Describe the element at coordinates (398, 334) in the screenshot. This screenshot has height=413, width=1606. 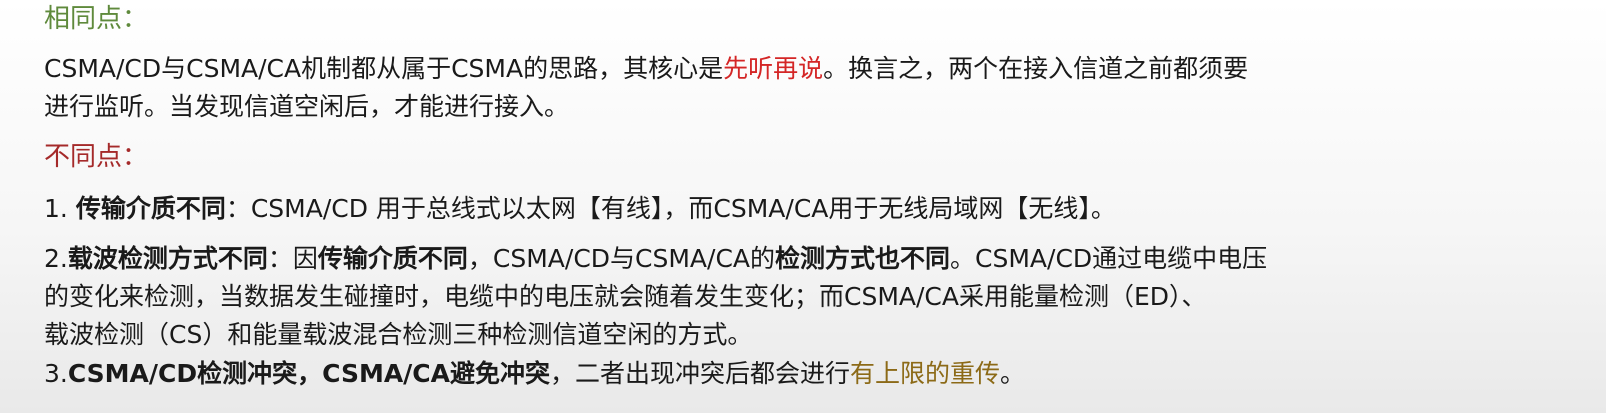
I see `text-segment: 载波检测（CS）和能量载波混合检测三种检测信道空闲的方式。` at that location.